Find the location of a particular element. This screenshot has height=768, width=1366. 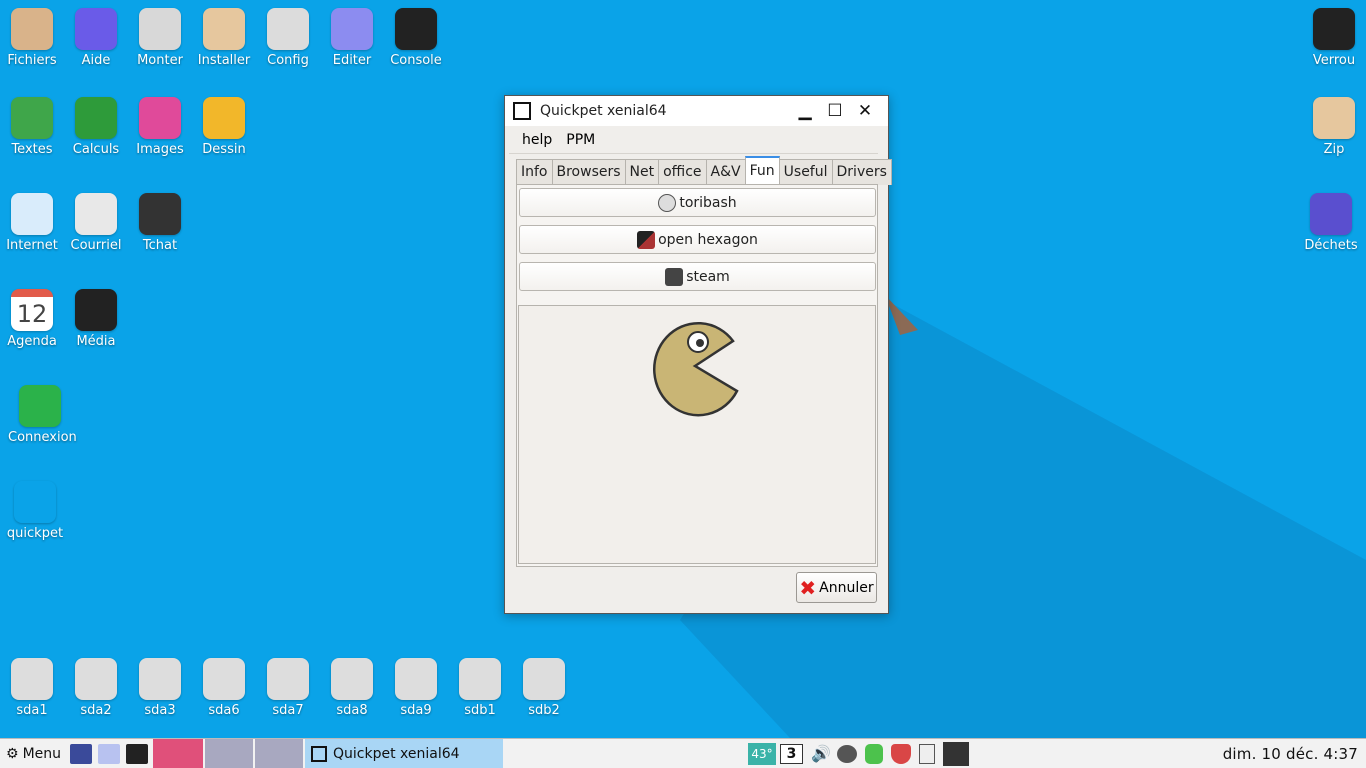

desktop-icon-label: Aide is located at coordinates (96, 60).